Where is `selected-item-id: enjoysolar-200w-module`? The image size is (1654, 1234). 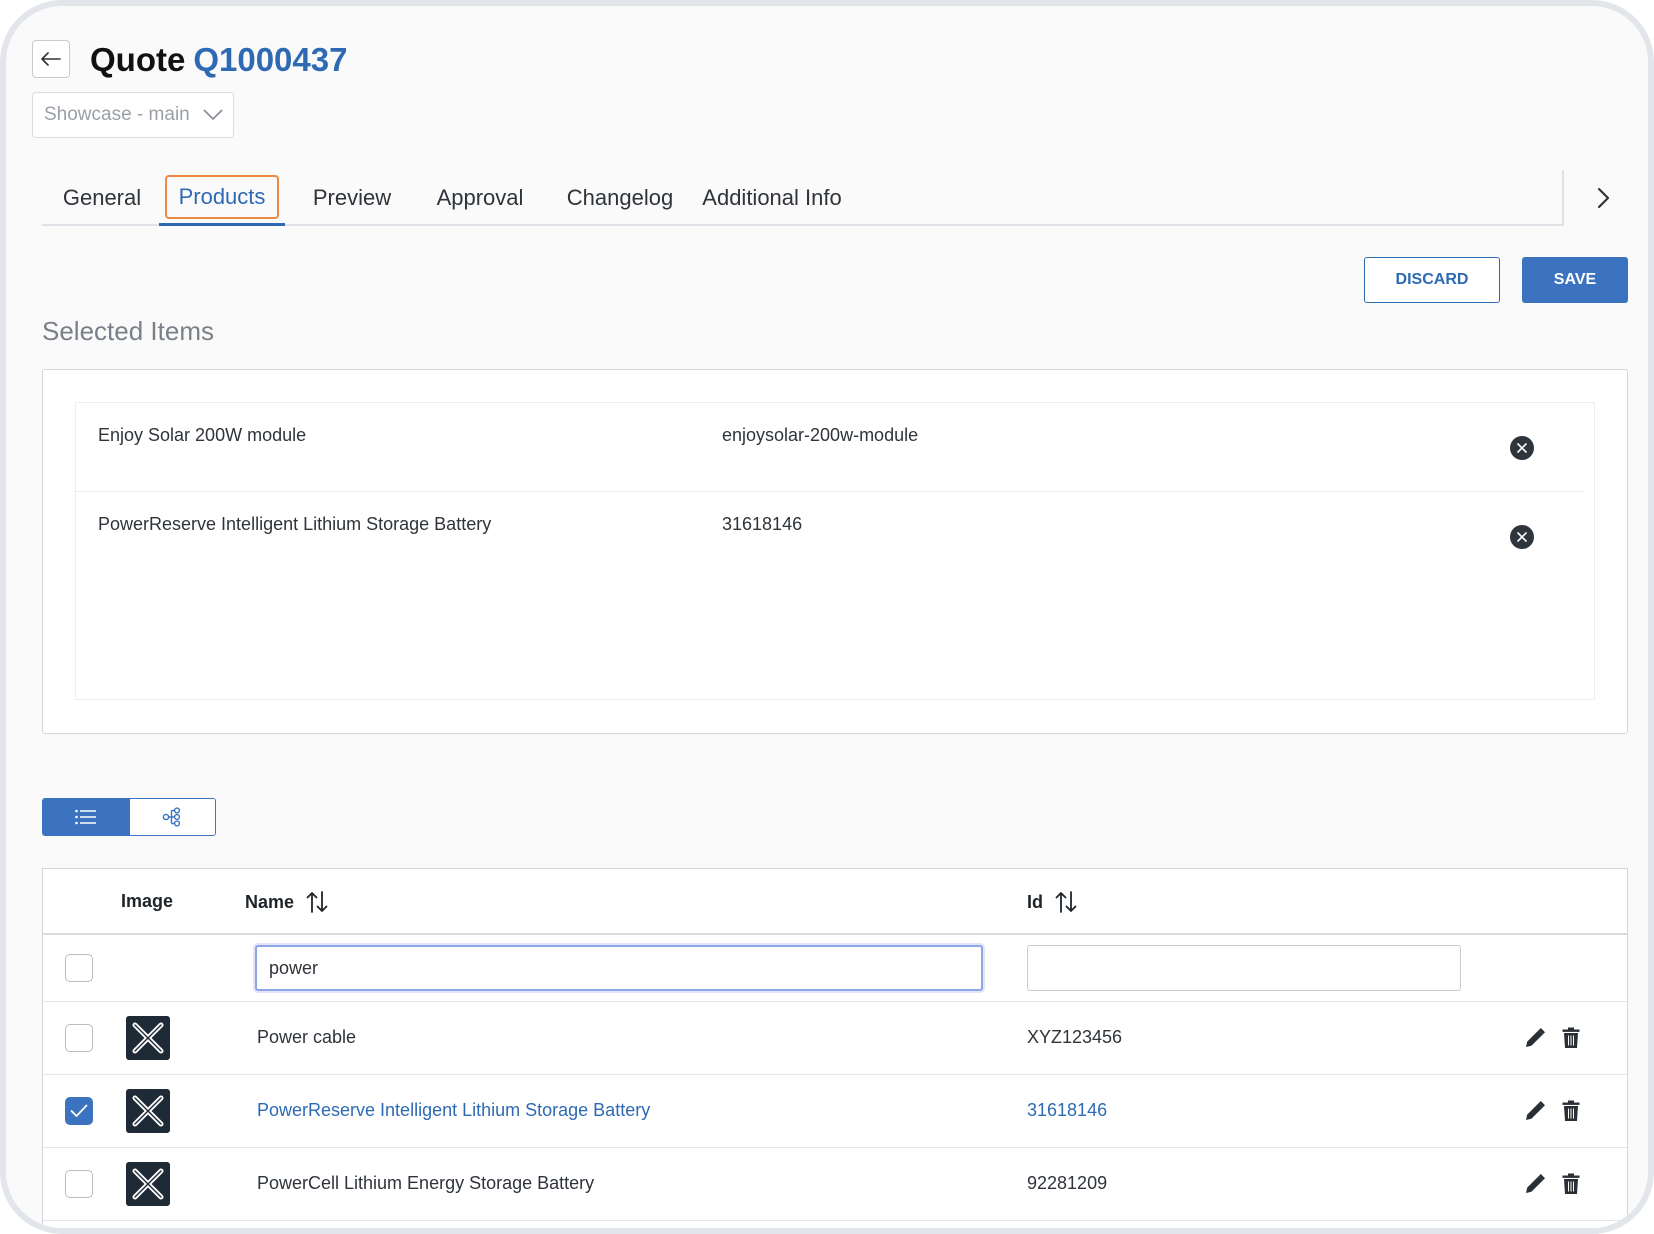 selected-item-id: enjoysolar-200w-module is located at coordinates (820, 435).